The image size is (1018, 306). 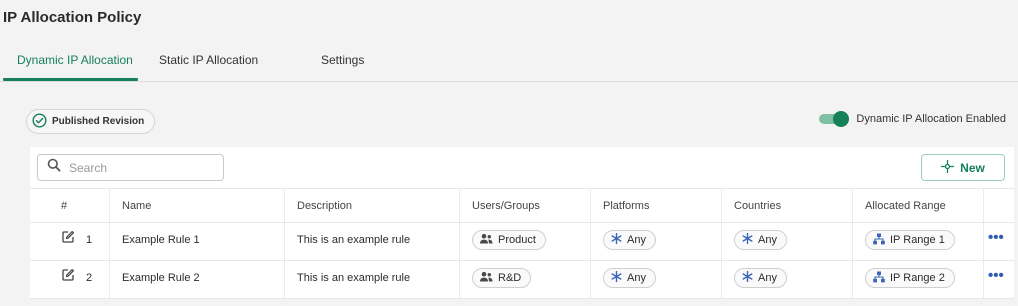 What do you see at coordinates (841, 119) in the screenshot?
I see `toggle-knob` at bounding box center [841, 119].